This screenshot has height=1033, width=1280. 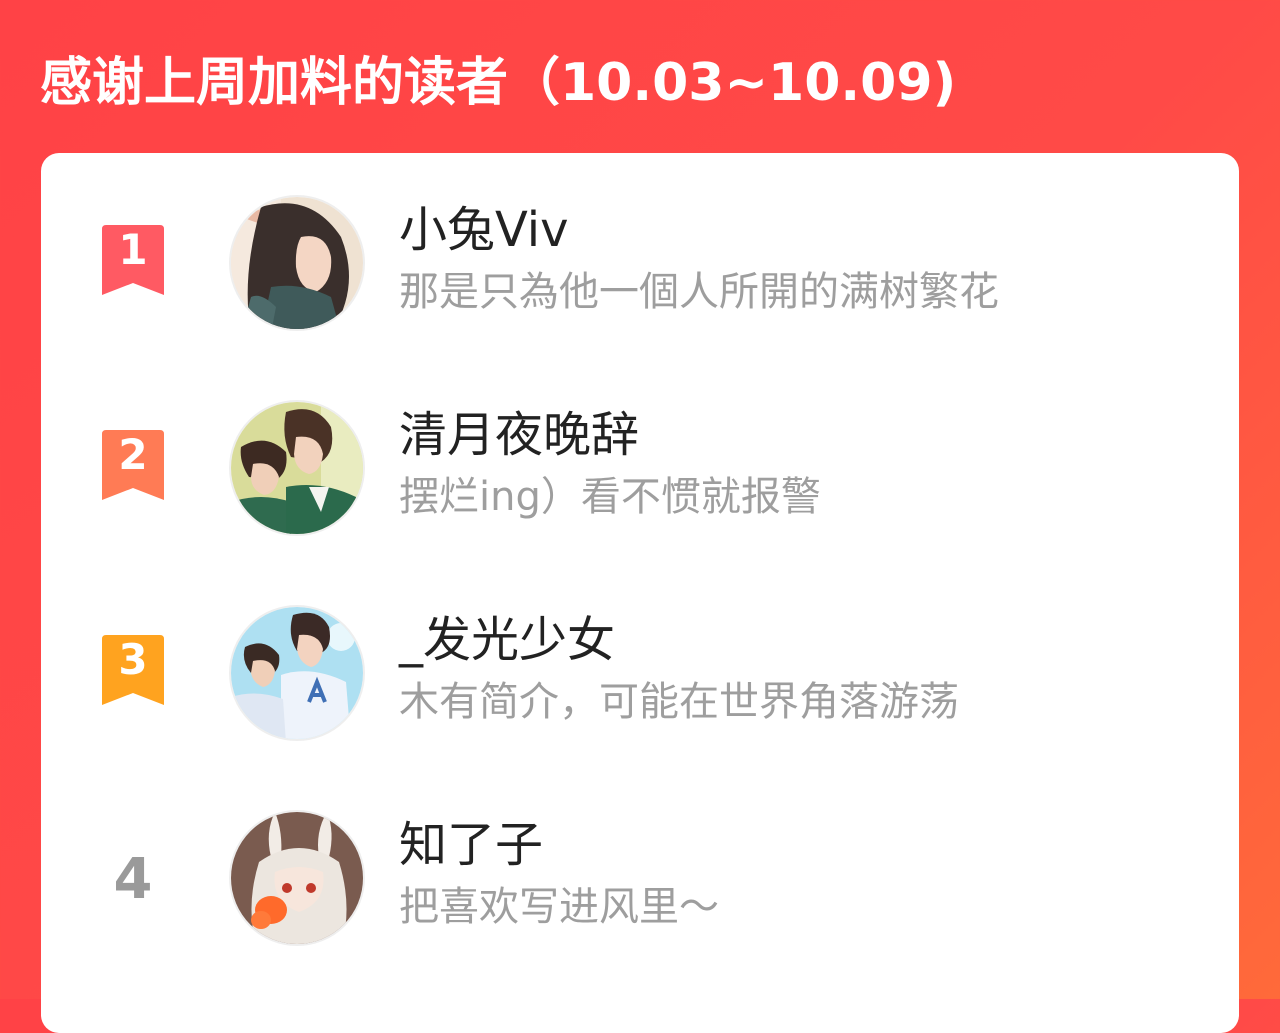 What do you see at coordinates (640, 880) in the screenshot?
I see `reader-row-4: 4 知了子 把喜欢写进风里～` at bounding box center [640, 880].